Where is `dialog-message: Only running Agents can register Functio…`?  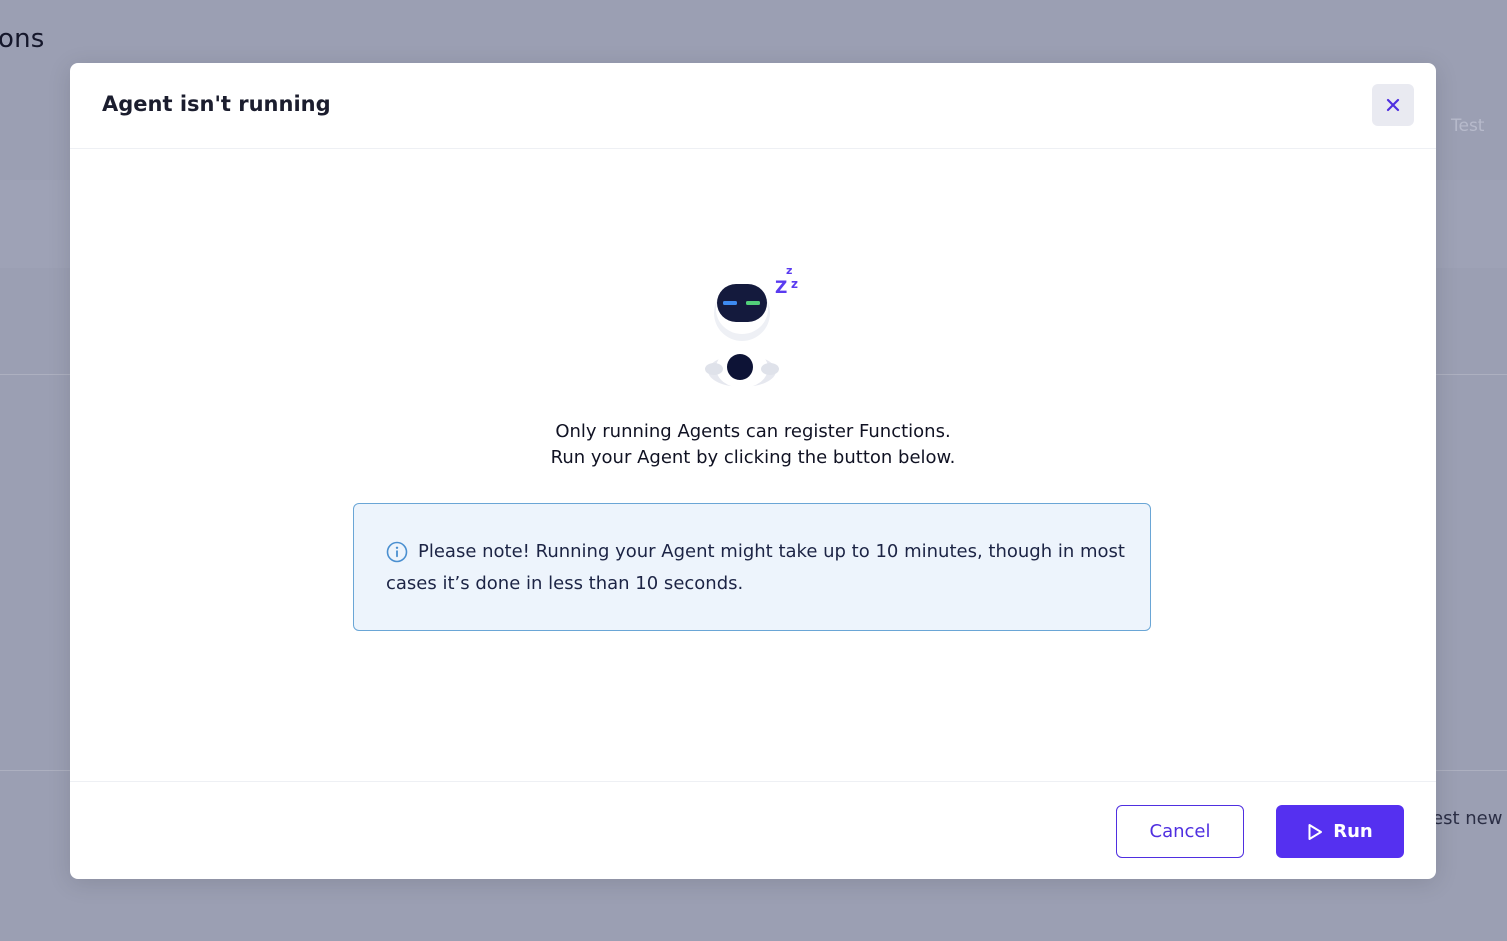
dialog-message: Only running Agents can register Functio… is located at coordinates (753, 445).